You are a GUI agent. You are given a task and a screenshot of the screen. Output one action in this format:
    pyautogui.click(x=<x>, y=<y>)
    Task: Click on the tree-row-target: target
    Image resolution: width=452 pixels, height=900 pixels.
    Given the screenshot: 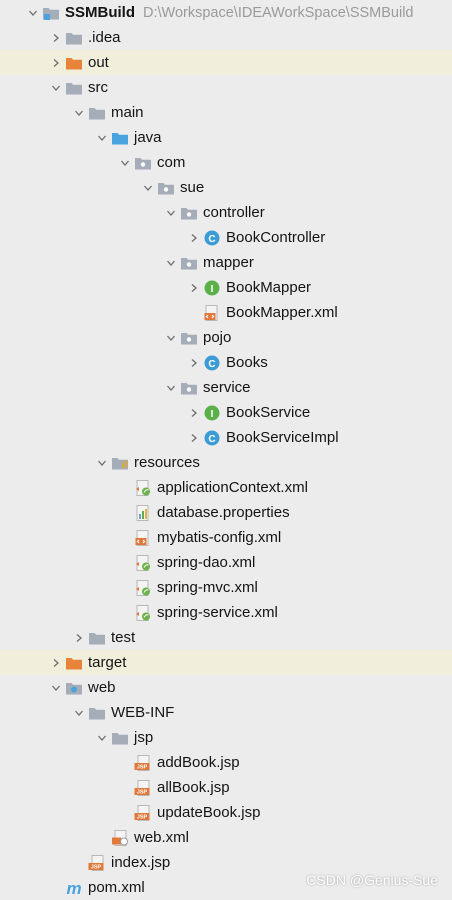 What is the action you would take?
    pyautogui.click(x=226, y=662)
    